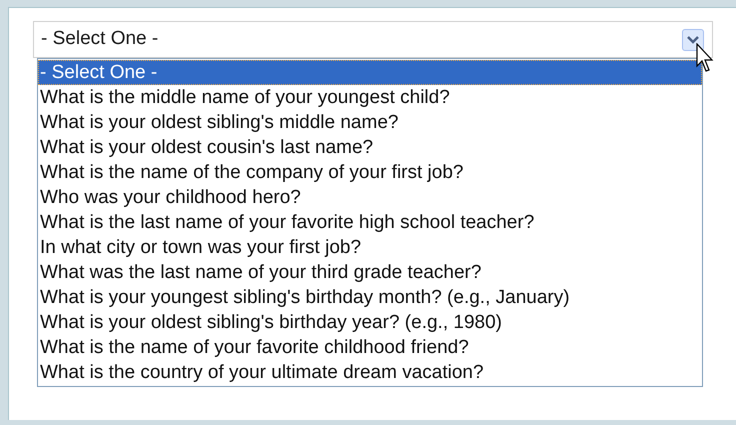  I want to click on dropdown-option: - Select One -, so click(370, 72).